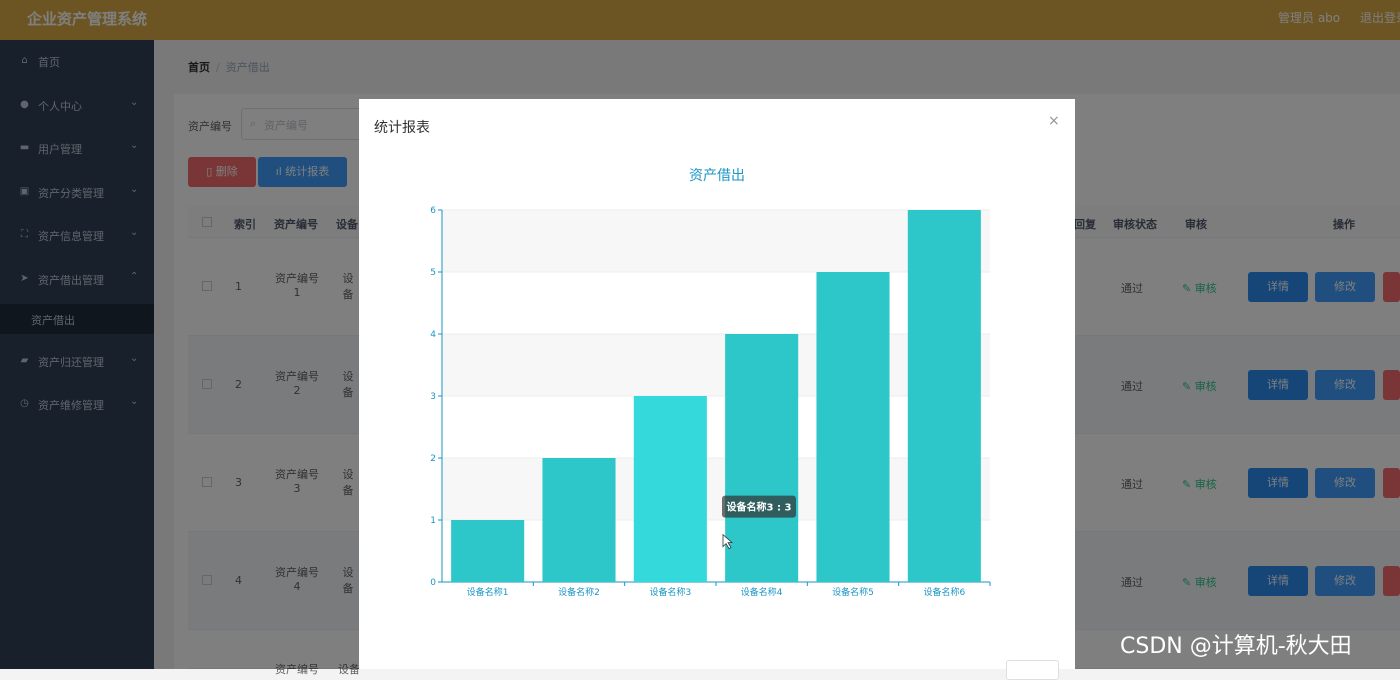 The height and width of the screenshot is (680, 1400). Describe the element at coordinates (433, 583) in the screenshot. I see `y-tick-label: 0` at that location.